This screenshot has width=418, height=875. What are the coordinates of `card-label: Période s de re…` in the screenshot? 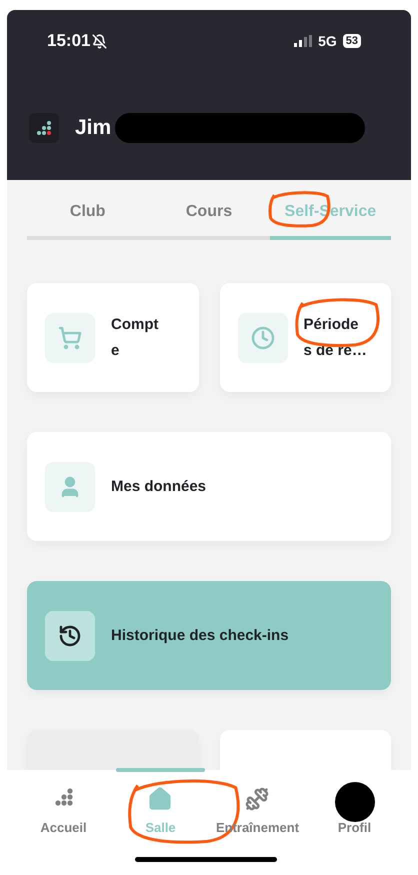 It's located at (335, 337).